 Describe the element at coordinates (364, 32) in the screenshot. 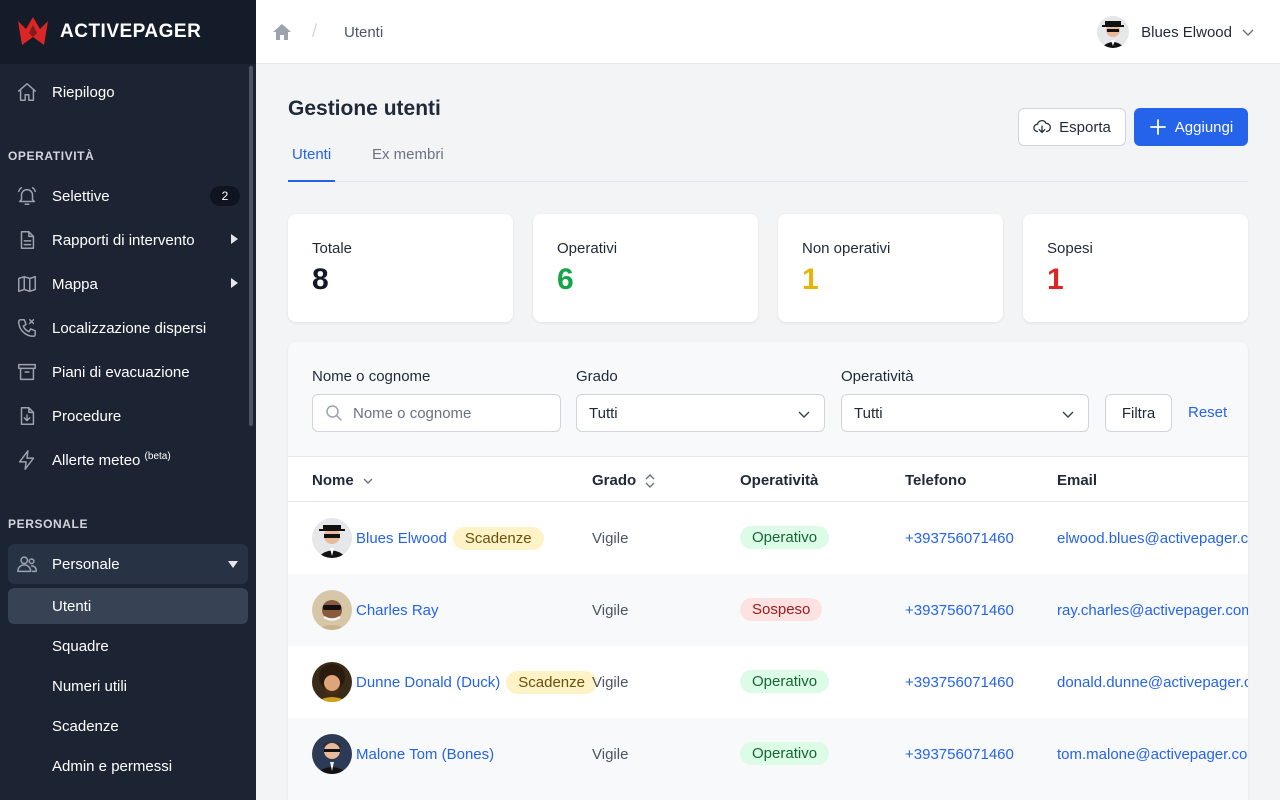

I see `breadcrumb-current: Utenti` at that location.